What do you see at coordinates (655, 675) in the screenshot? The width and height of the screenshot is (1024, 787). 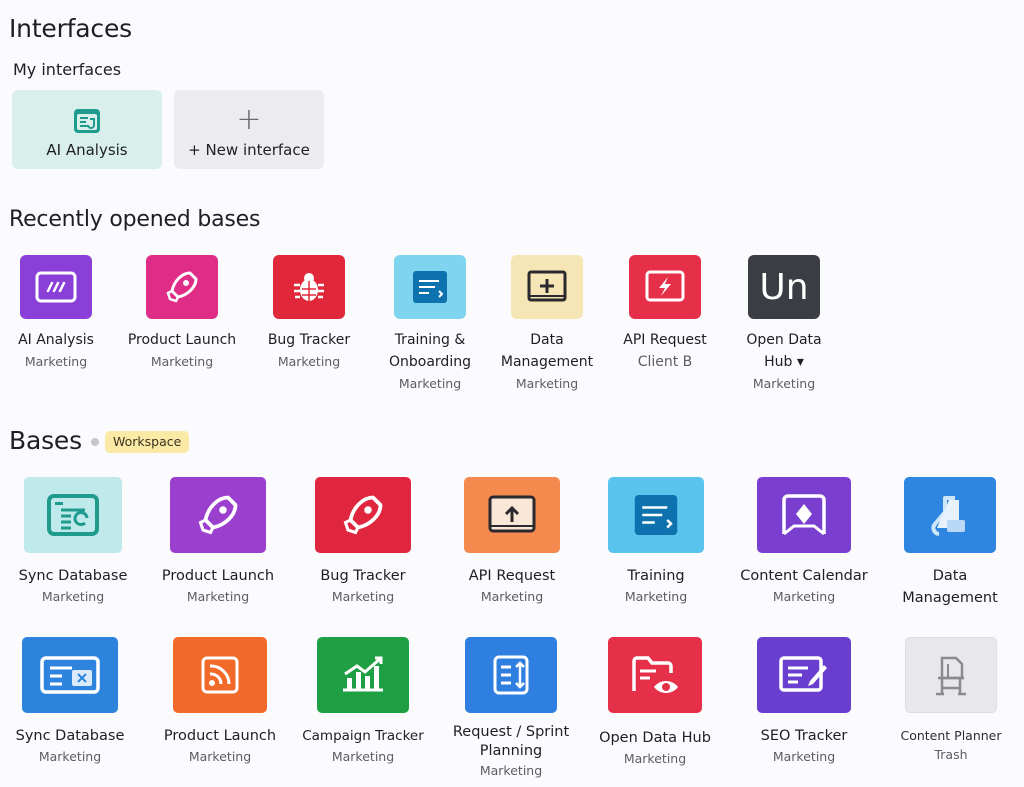 I see `folder-eye-icon` at bounding box center [655, 675].